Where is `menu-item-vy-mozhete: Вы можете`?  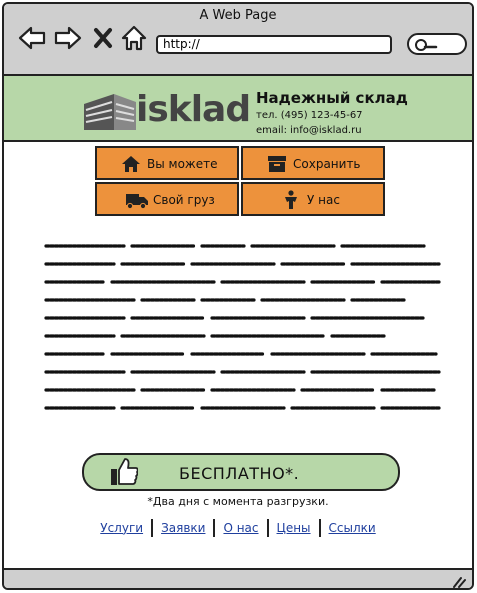 menu-item-vy-mozhete: Вы можете is located at coordinates (167, 163).